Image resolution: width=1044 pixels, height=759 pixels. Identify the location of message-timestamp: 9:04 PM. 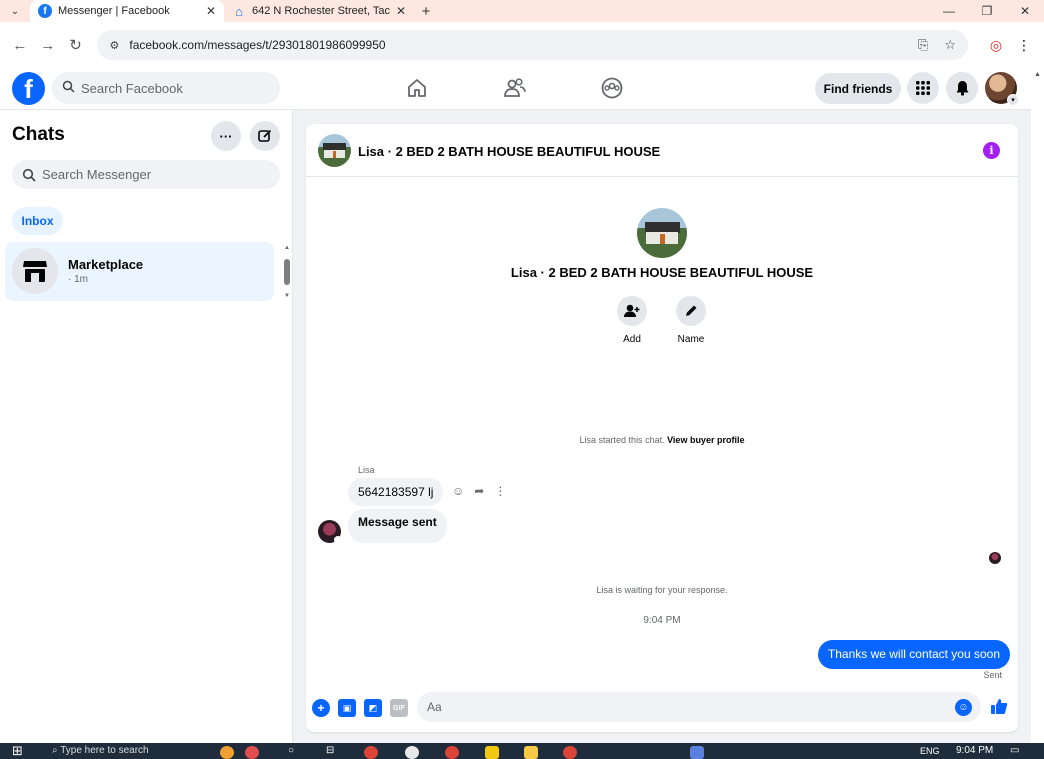
(662, 620).